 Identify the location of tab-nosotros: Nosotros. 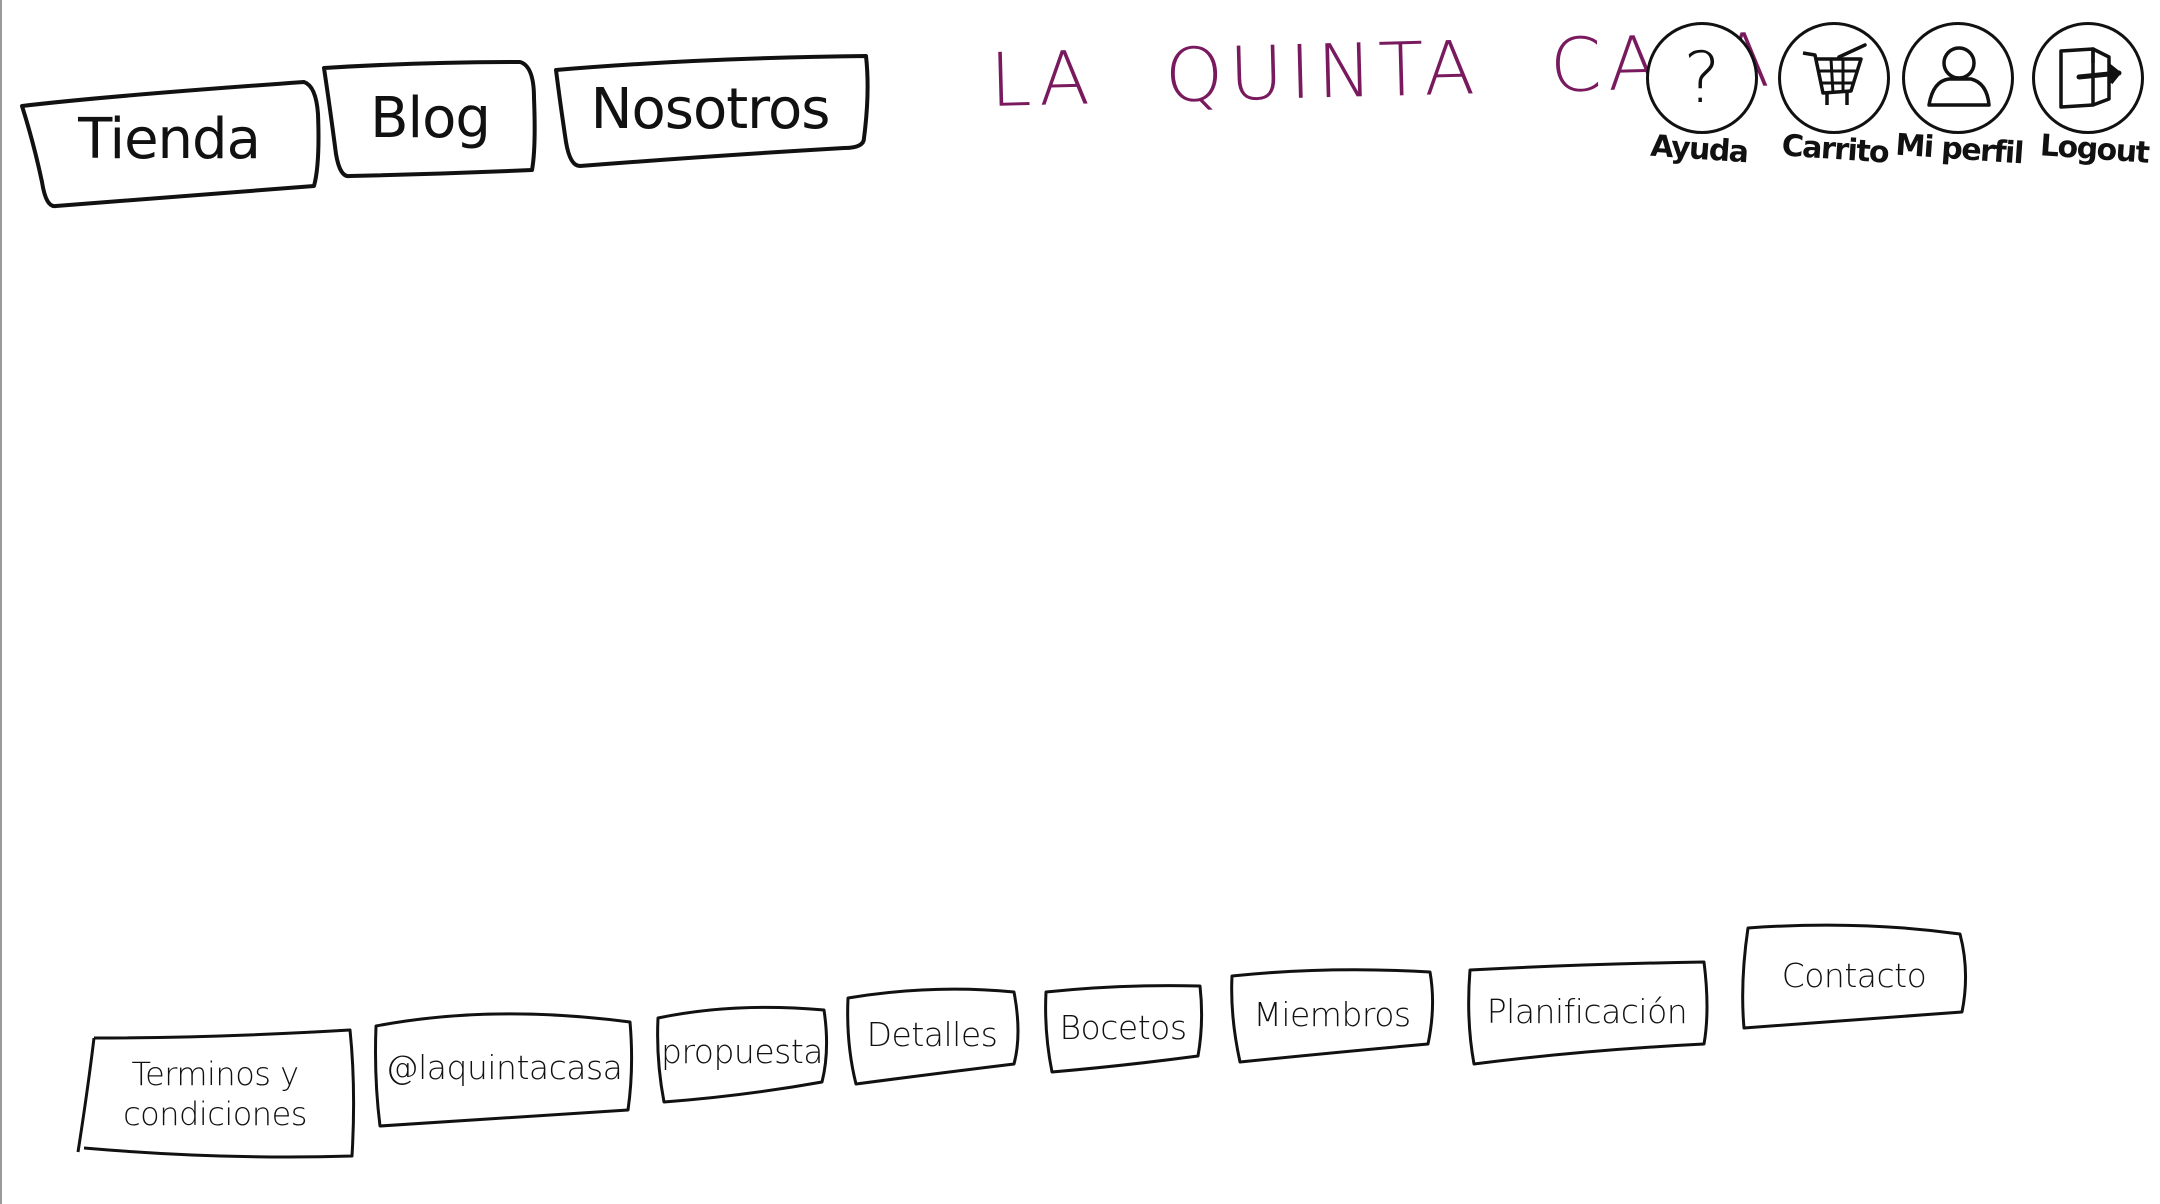
(710, 110).